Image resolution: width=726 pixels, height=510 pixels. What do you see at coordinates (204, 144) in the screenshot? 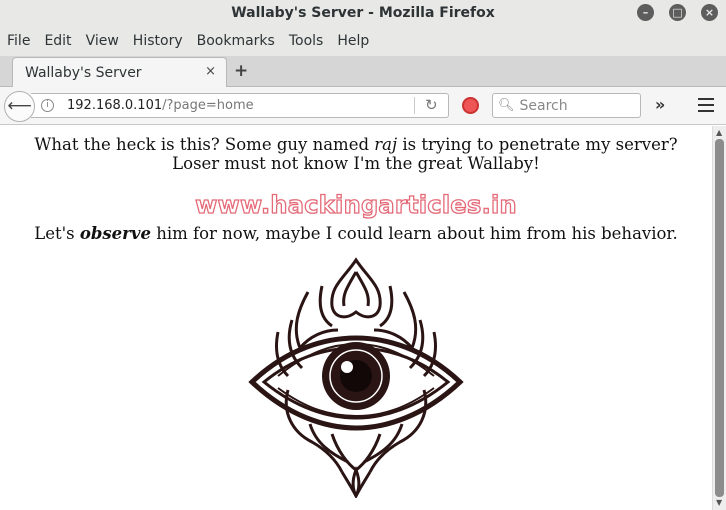
I see `intro-text-a: What the heck is this? Some guy named` at bounding box center [204, 144].